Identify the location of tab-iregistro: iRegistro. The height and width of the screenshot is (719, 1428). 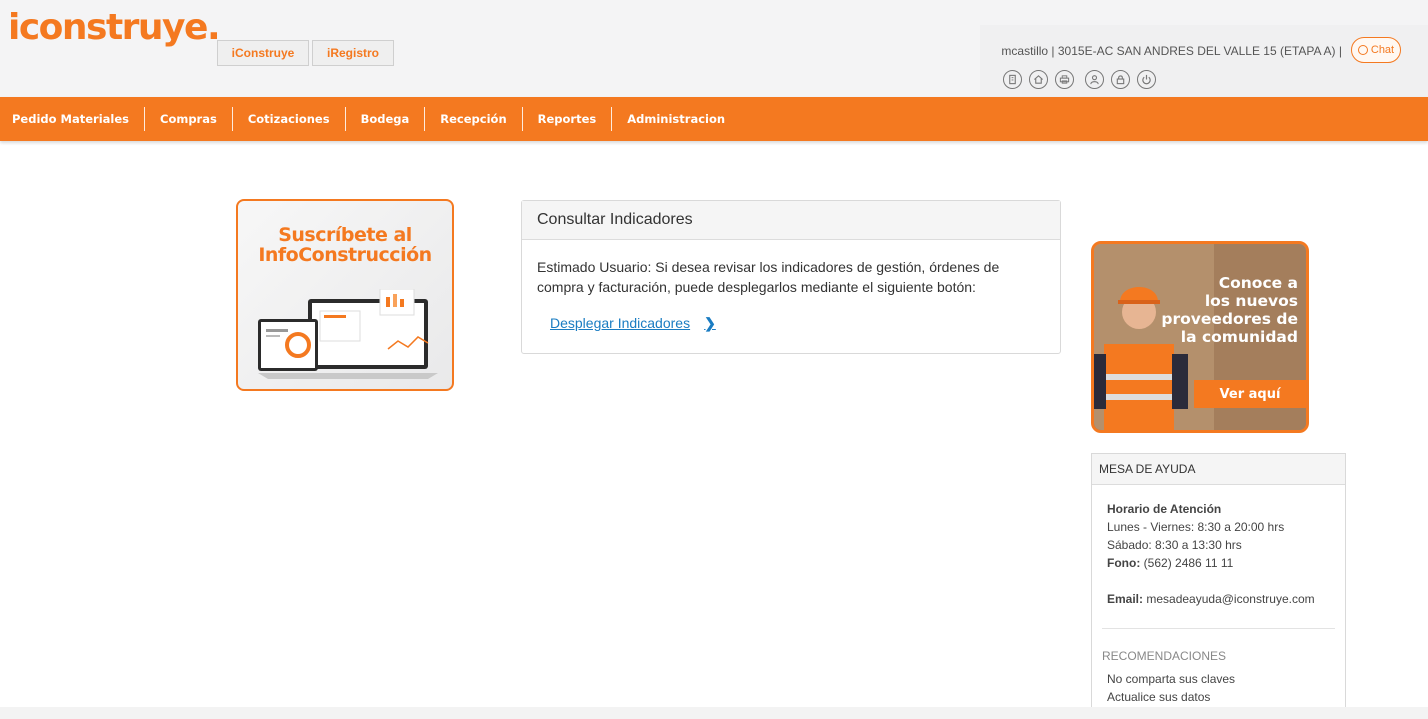
(353, 53).